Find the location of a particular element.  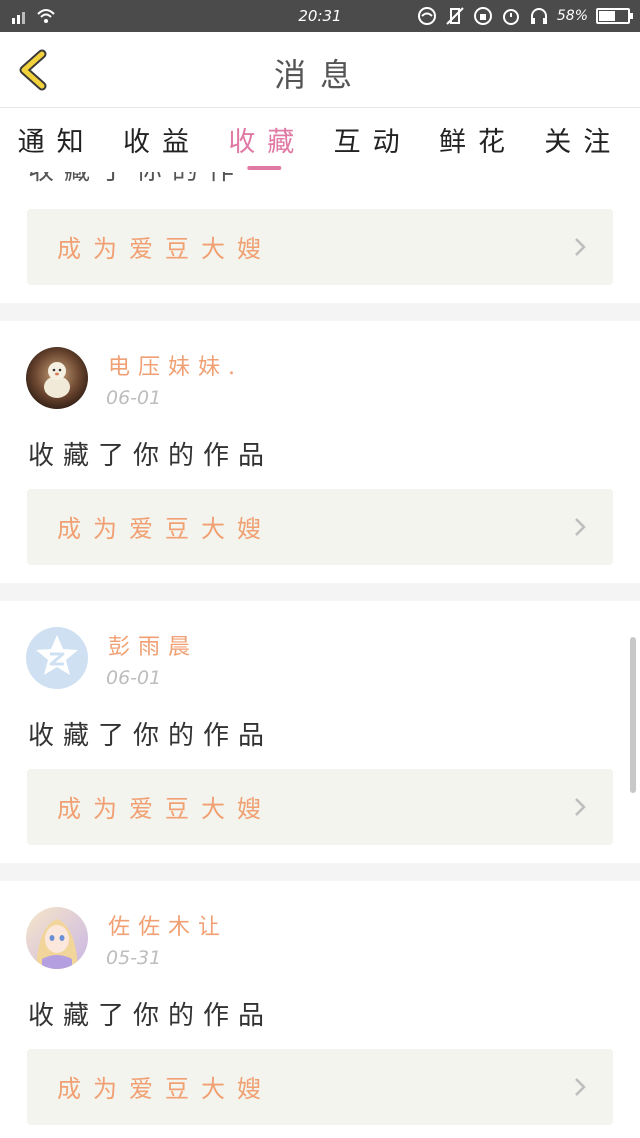

tab-label: 收藏 is located at coordinates (267, 142).